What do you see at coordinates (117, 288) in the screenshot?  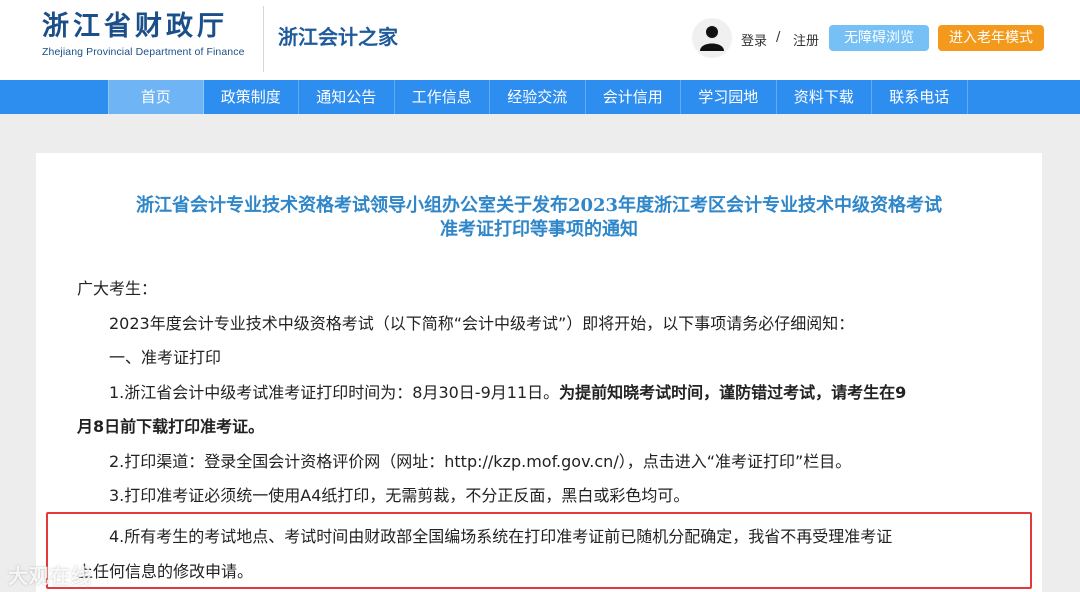 I see `greeting: 广大考生：` at bounding box center [117, 288].